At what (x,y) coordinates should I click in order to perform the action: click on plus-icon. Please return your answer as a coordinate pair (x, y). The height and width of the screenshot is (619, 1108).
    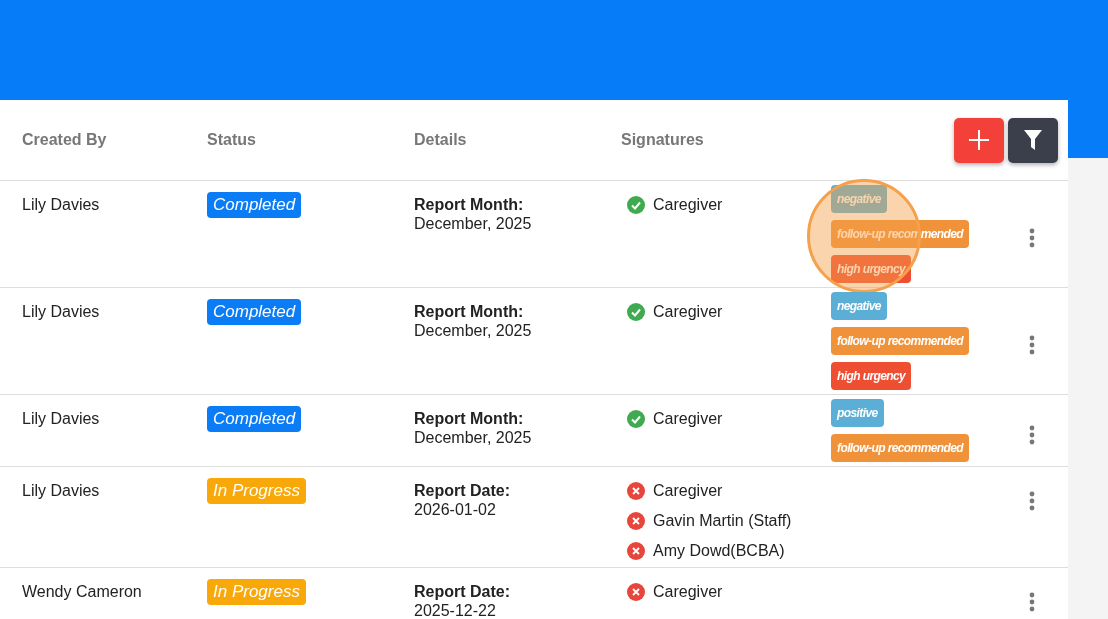
    Looking at the image, I should click on (979, 140).